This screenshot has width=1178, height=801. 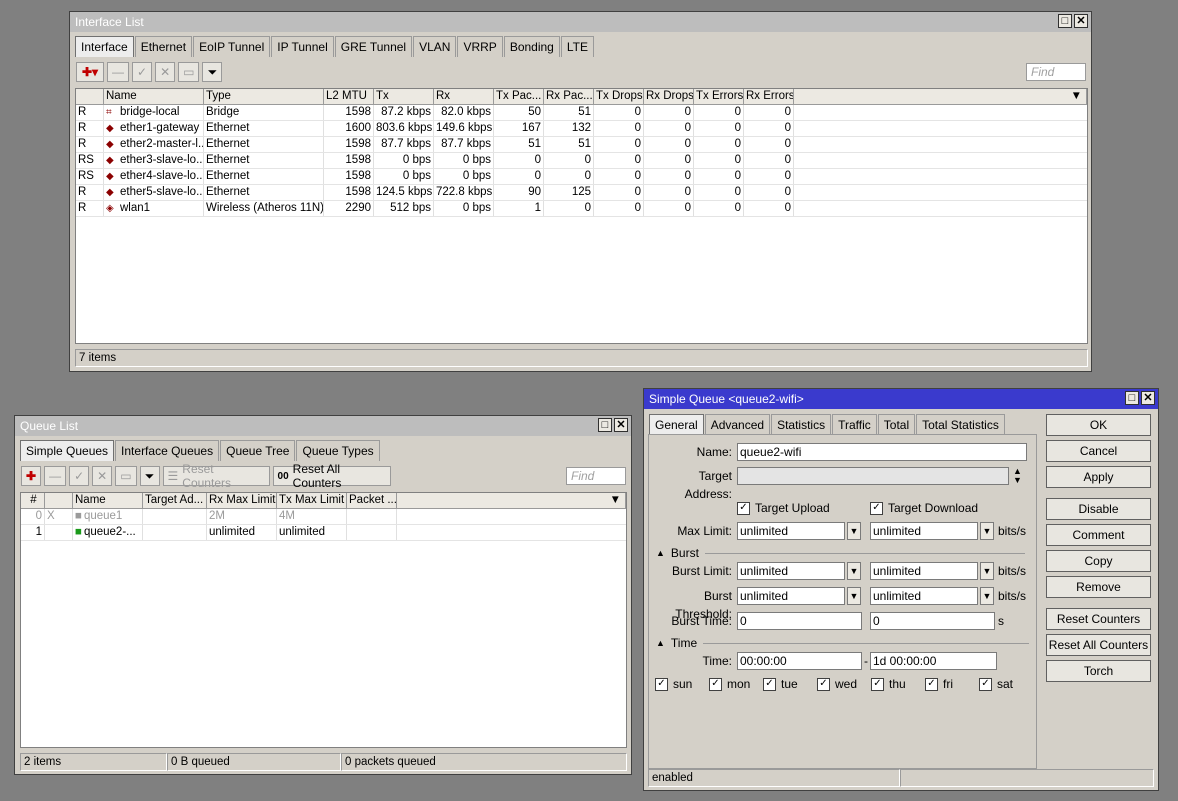 What do you see at coordinates (323, 517) in the screenshot?
I see `table-row: 0 X ■ queue1 2M 4M` at bounding box center [323, 517].